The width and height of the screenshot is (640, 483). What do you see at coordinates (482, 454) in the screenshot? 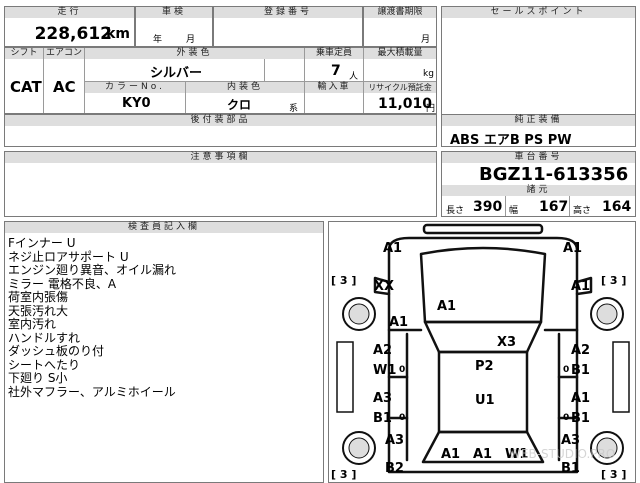
I see `code-rear-center: A1` at bounding box center [482, 454].